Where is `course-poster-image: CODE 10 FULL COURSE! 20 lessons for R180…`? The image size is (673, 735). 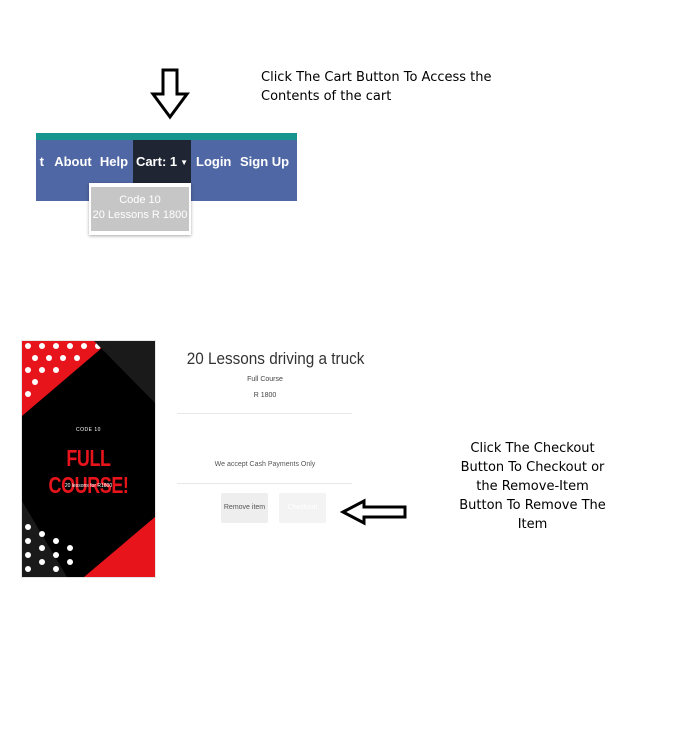
course-poster-image: CODE 10 FULL COURSE! 20 lessons for R180… is located at coordinates (88, 459).